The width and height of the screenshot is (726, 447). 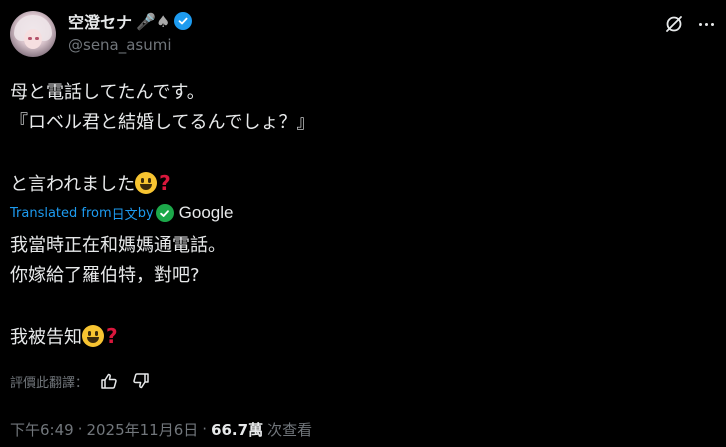 I want to click on tweet-date: 2025年11月6日, so click(x=142, y=429).